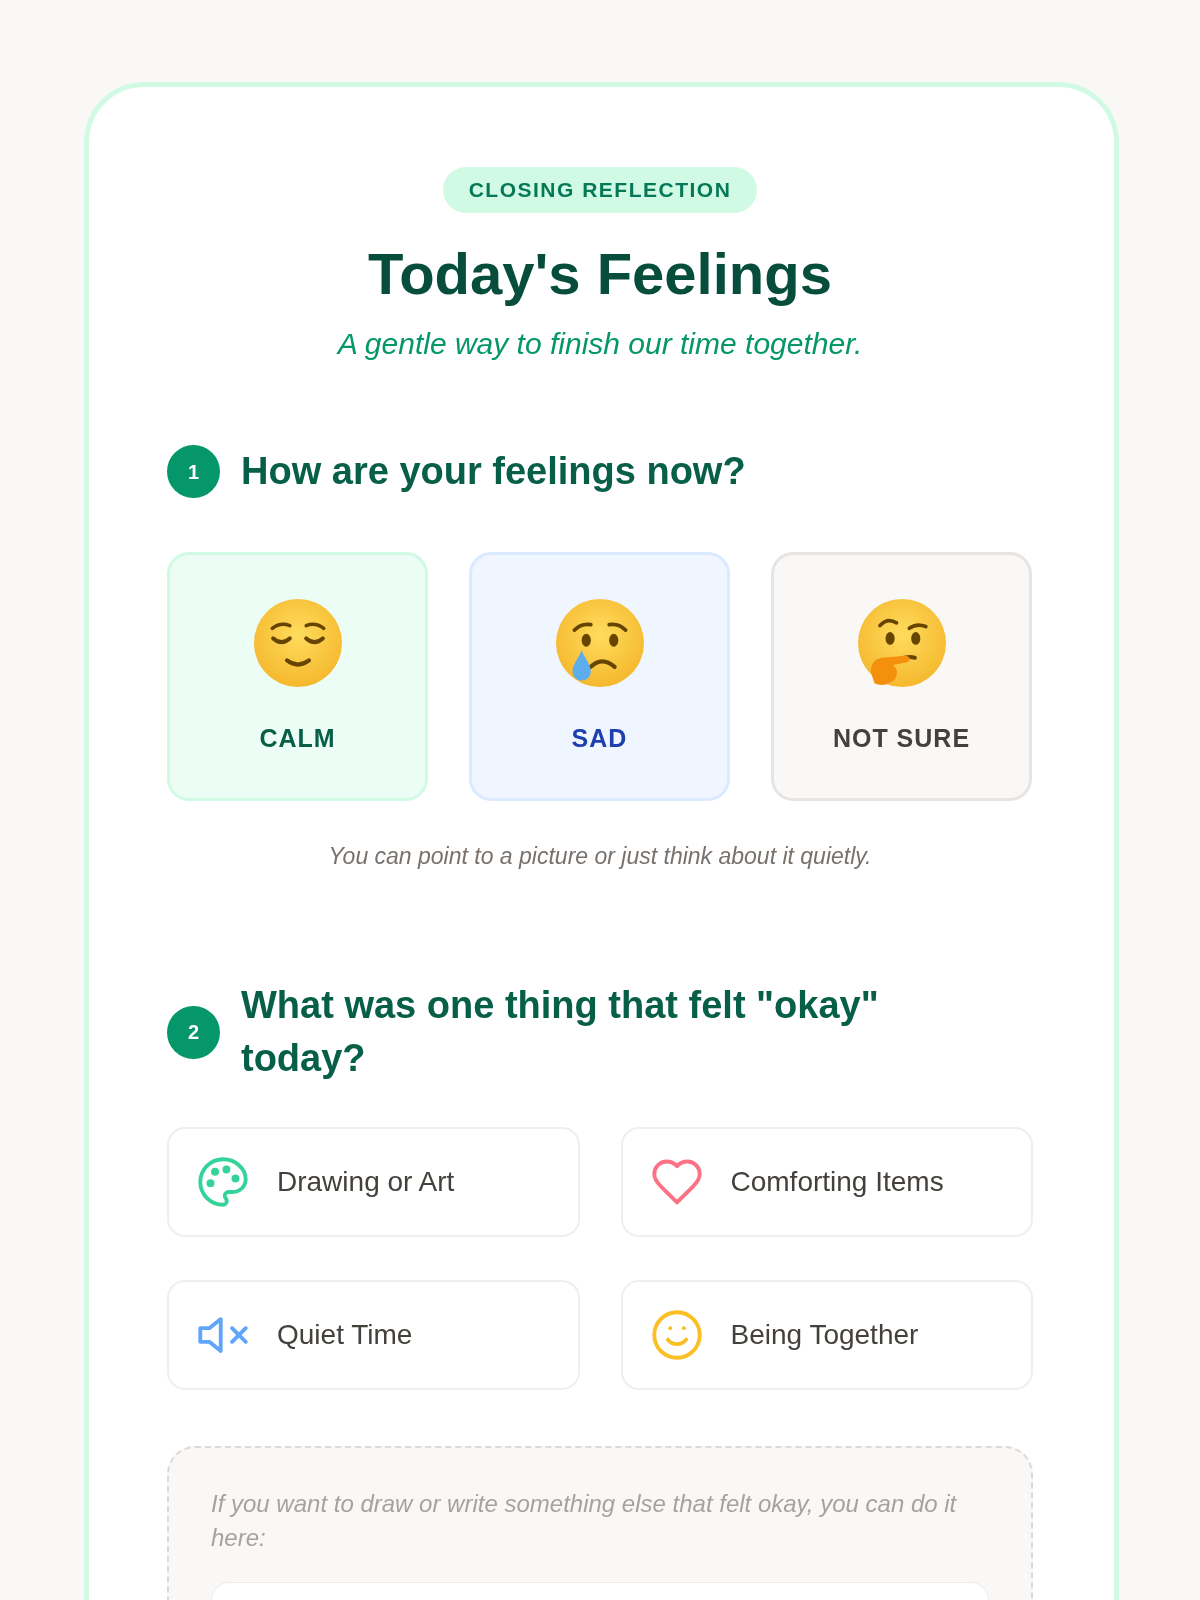 This screenshot has width=1200, height=1600. Describe the element at coordinates (223, 1182) in the screenshot. I see `palette-icon` at that location.